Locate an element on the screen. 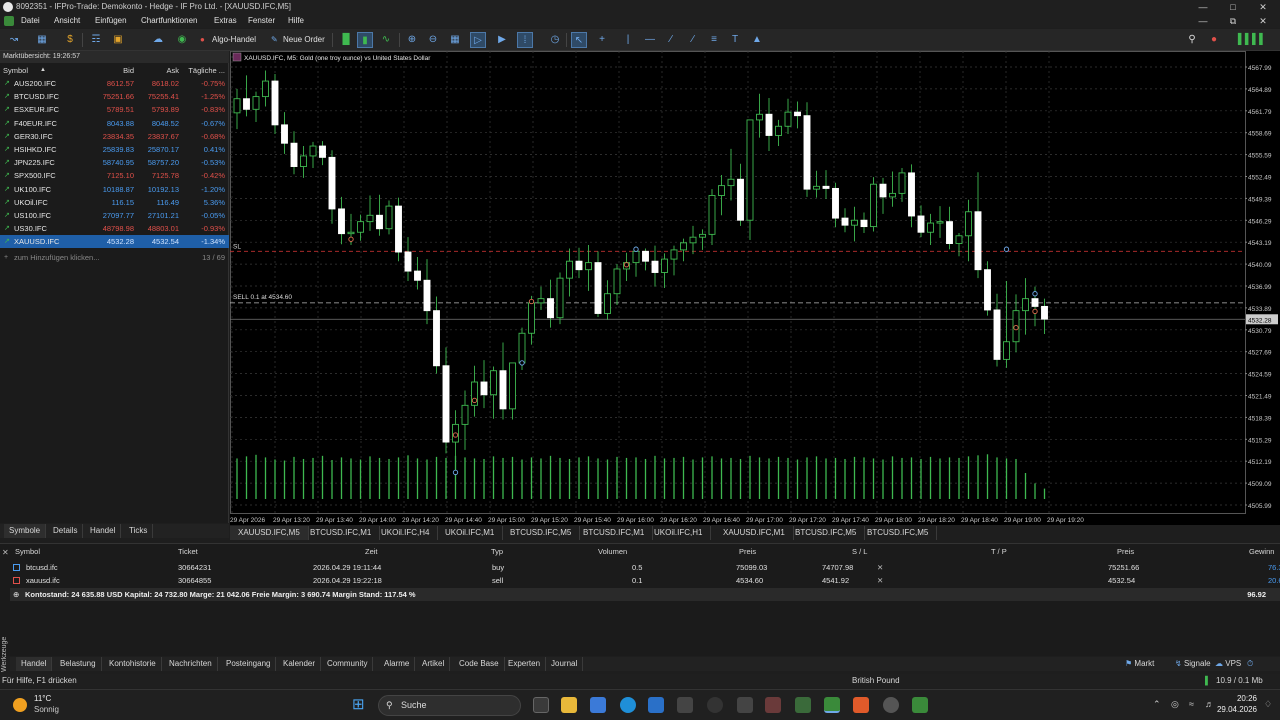 The width and height of the screenshot is (1280, 720). vertical-line-icon: | is located at coordinates (628, 40).